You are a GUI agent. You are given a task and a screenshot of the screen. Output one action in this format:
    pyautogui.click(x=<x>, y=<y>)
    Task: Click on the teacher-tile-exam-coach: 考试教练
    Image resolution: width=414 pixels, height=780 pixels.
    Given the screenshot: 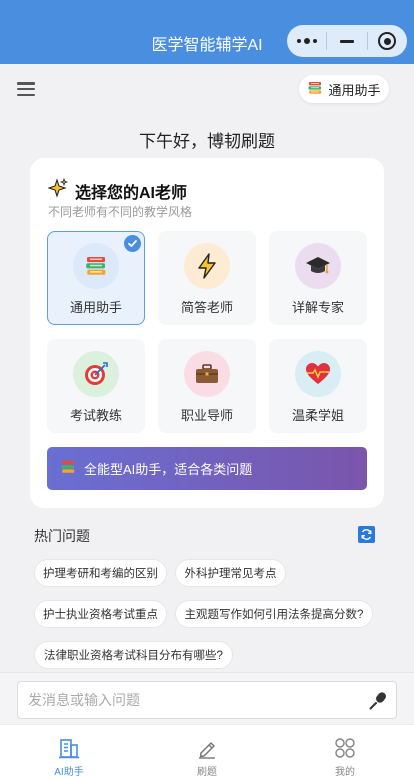 What is the action you would take?
    pyautogui.click(x=96, y=386)
    